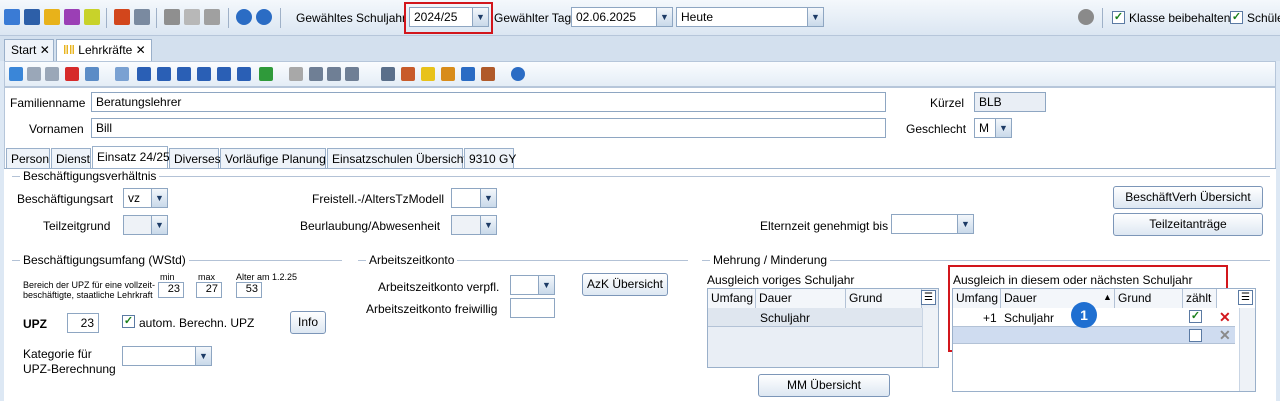  What do you see at coordinates (52, 74) in the screenshot?
I see `undo-icon` at bounding box center [52, 74].